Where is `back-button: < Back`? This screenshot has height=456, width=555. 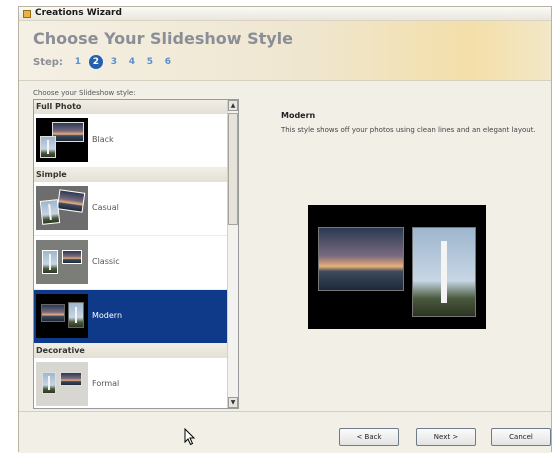
back-button: < Back is located at coordinates (369, 437).